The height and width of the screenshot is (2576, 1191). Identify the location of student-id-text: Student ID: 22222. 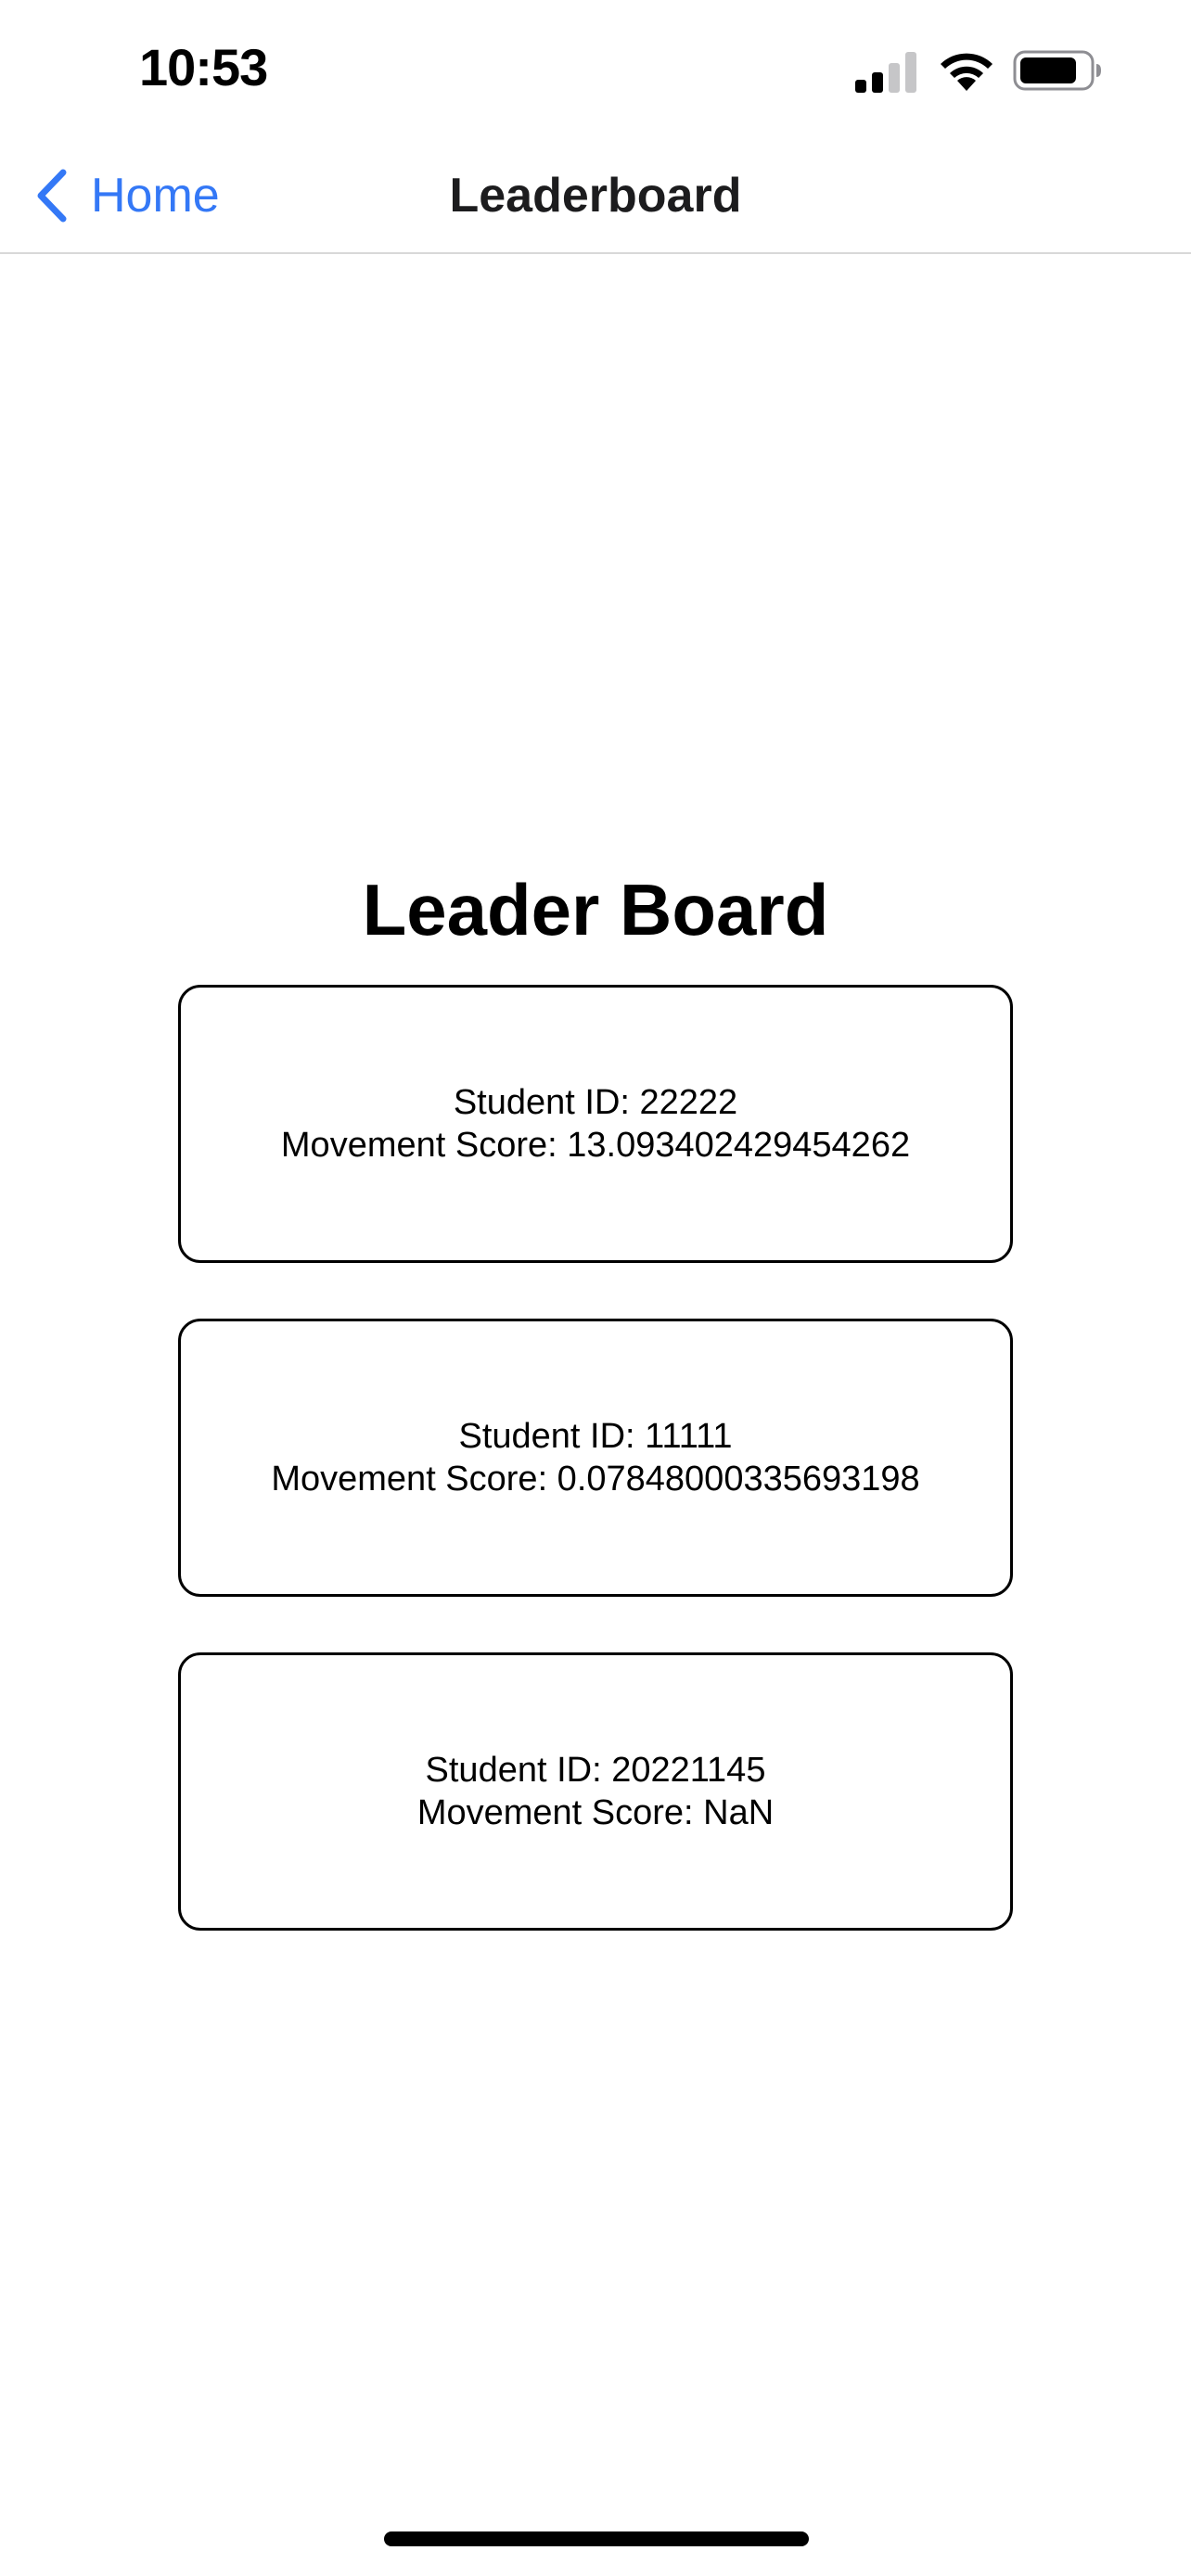
(595, 1102).